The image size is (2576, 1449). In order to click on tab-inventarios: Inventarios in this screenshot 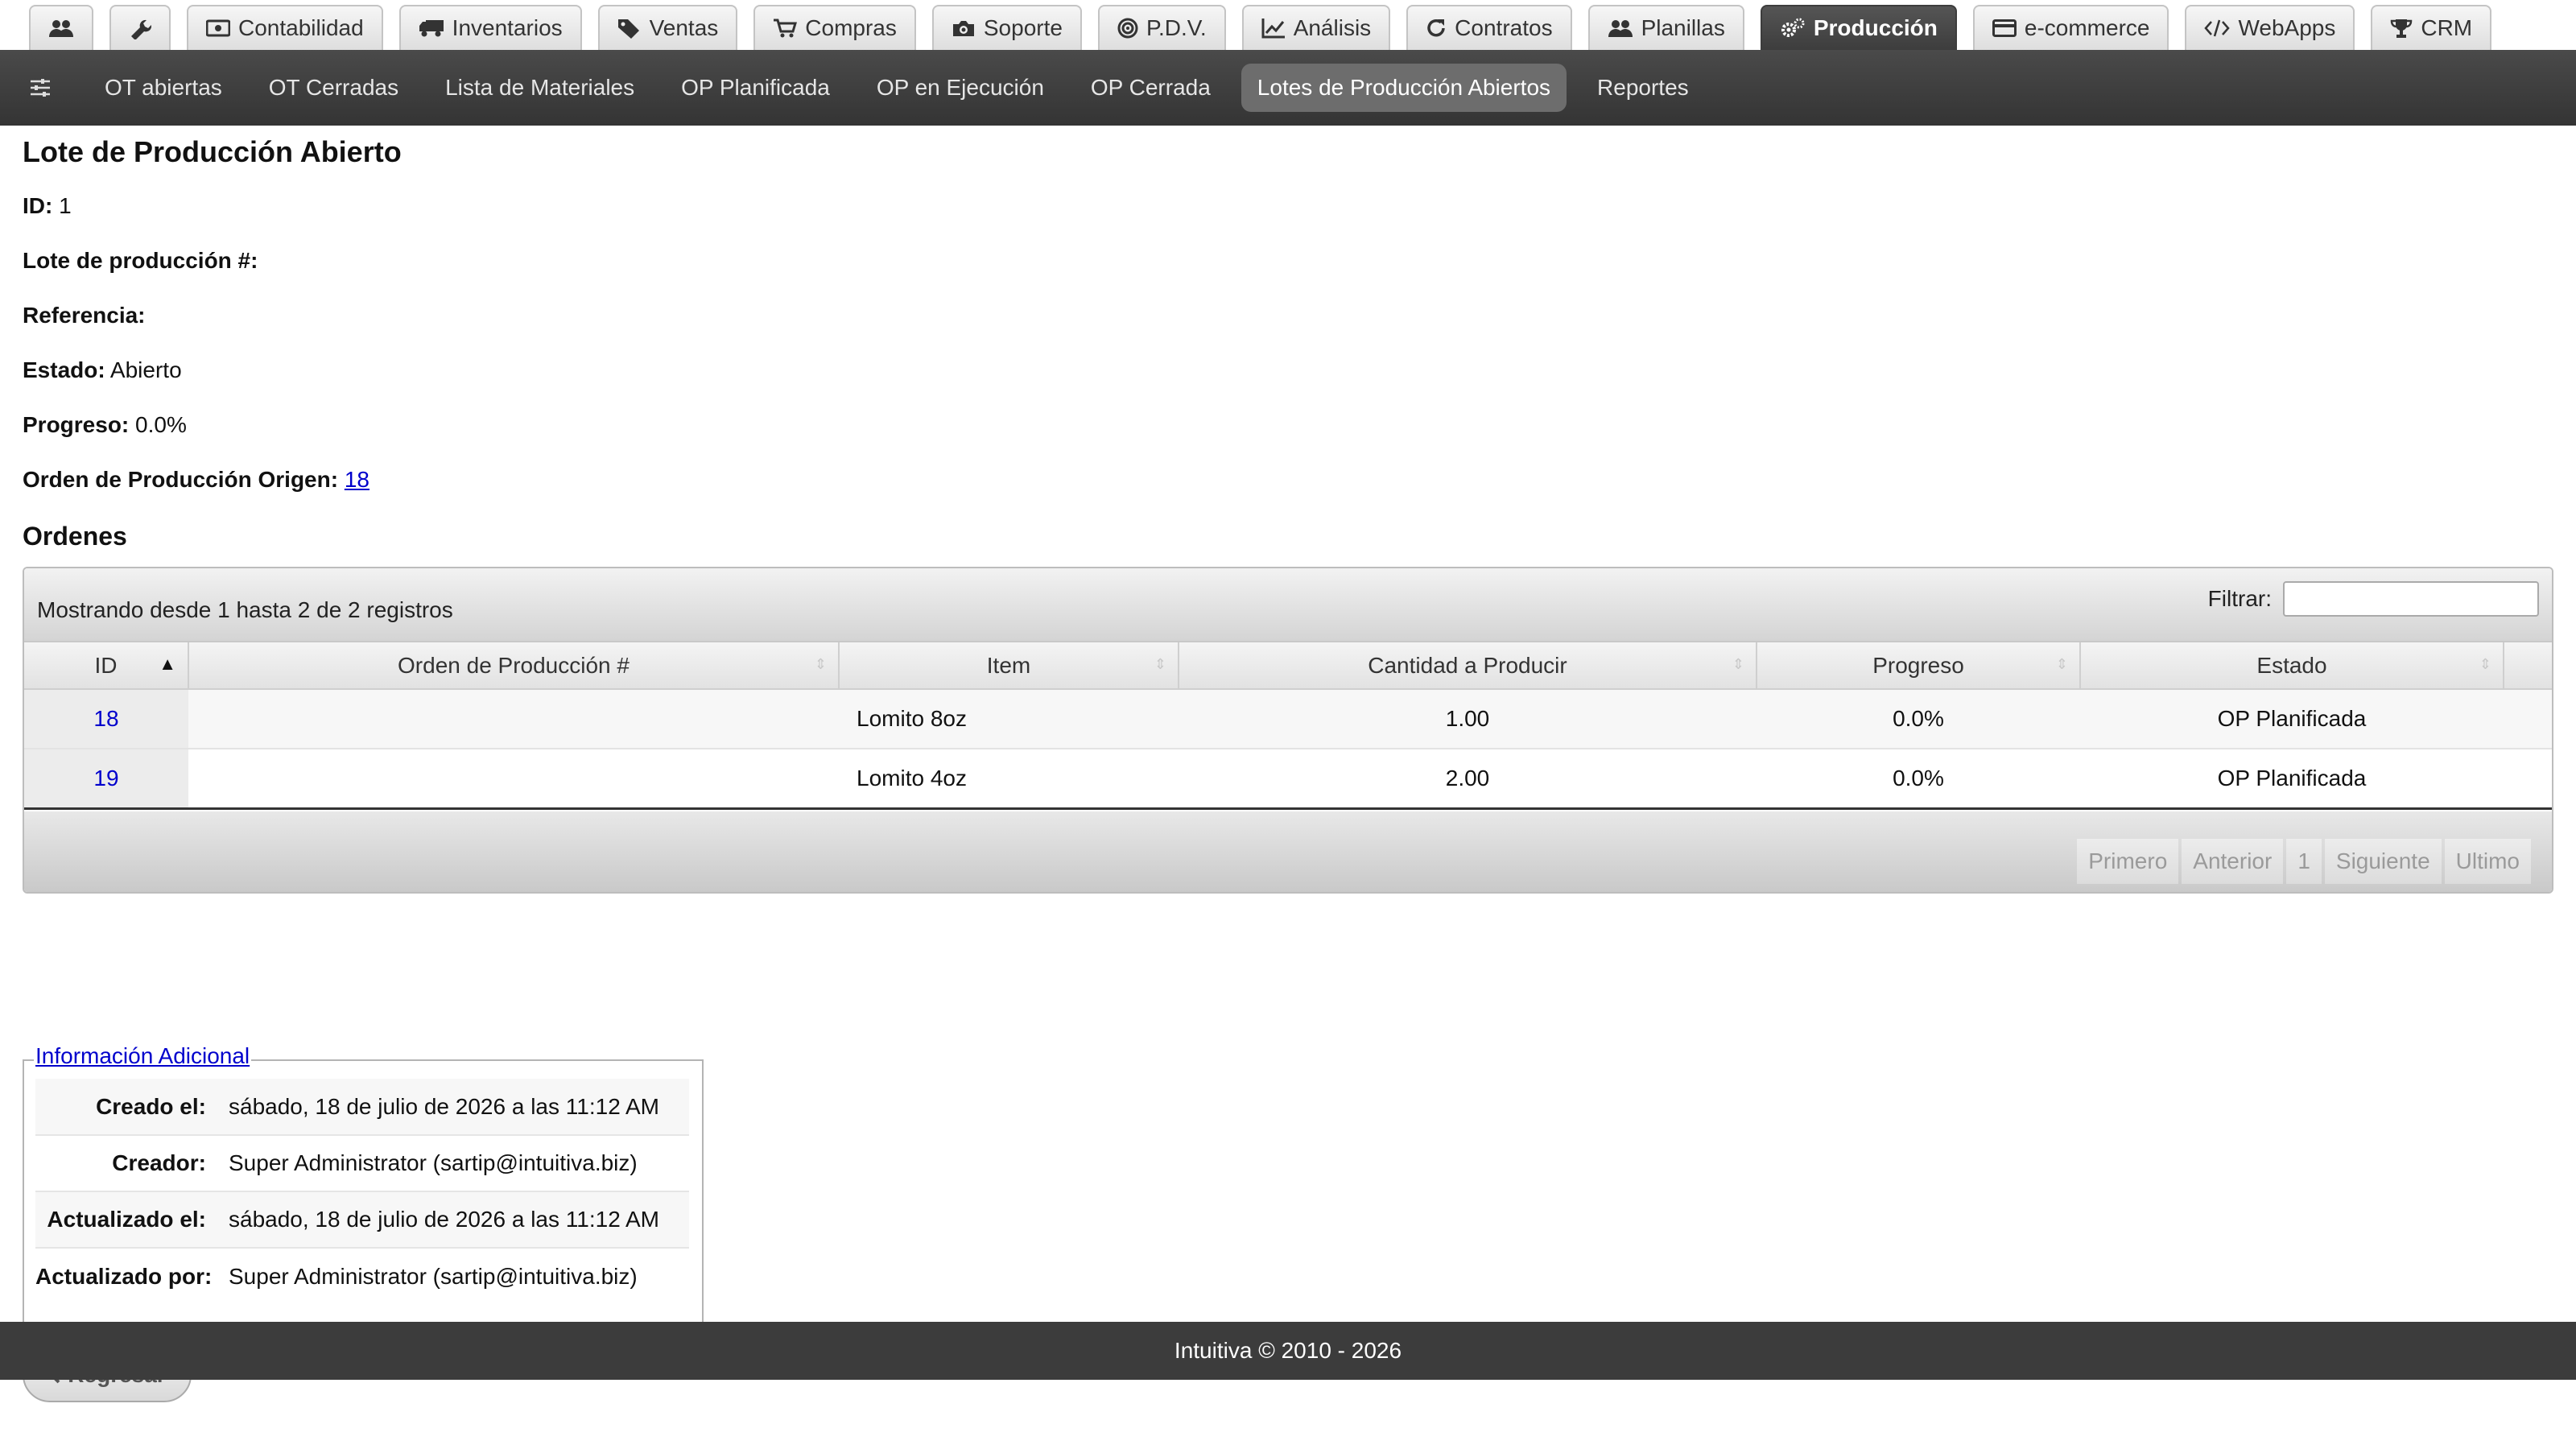, I will do `click(490, 27)`.